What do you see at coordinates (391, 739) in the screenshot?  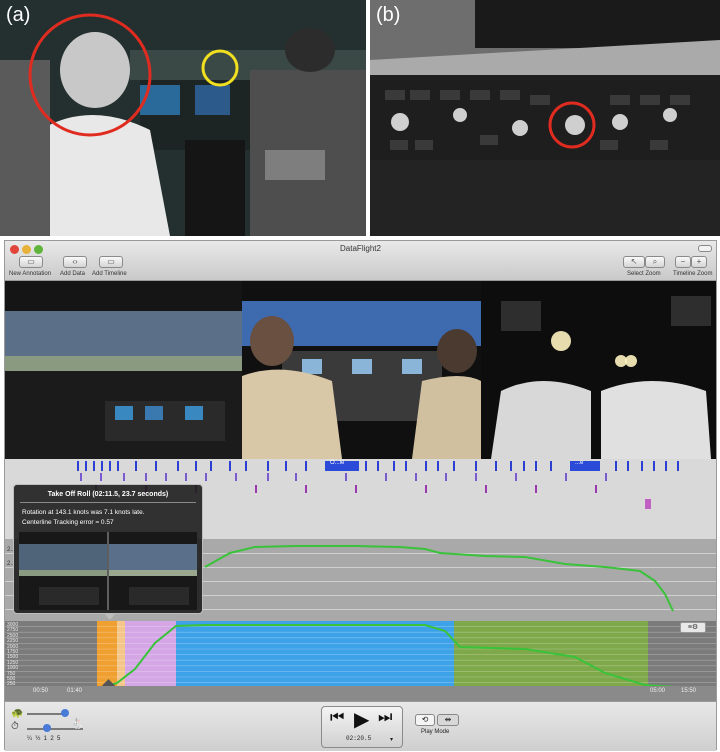 I see `chevron-down-icon: ▾` at bounding box center [391, 739].